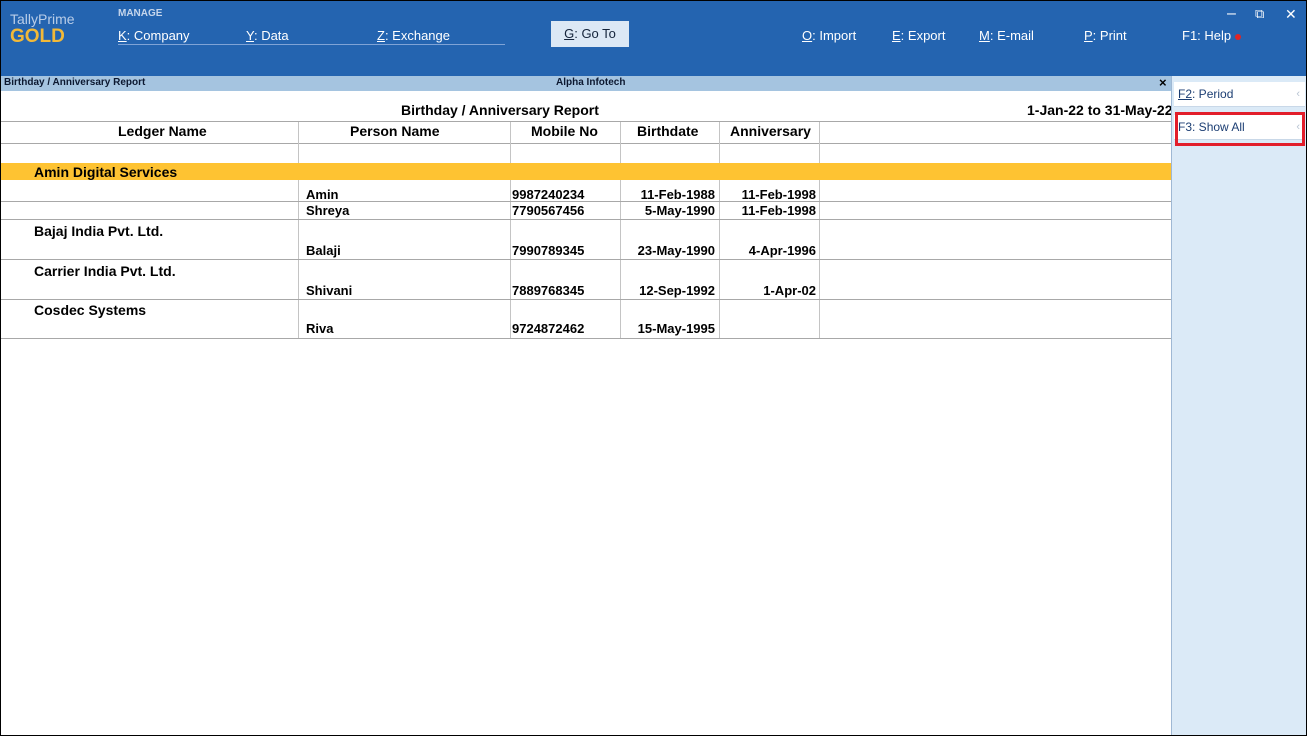 The image size is (1307, 736). Describe the element at coordinates (548, 328) in the screenshot. I see `mobile-no: 9724872462` at that location.